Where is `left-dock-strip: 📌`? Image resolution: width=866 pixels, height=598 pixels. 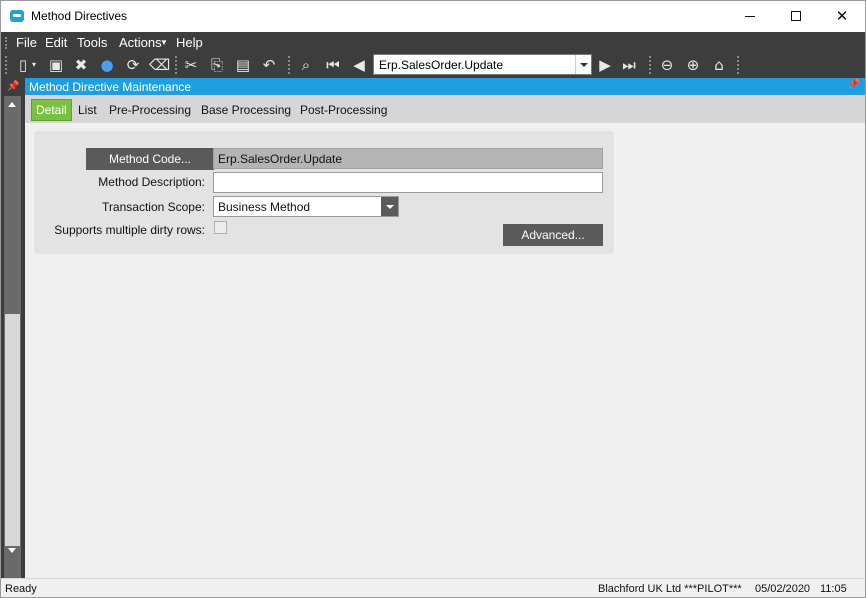 left-dock-strip: 📌 is located at coordinates (13, 328).